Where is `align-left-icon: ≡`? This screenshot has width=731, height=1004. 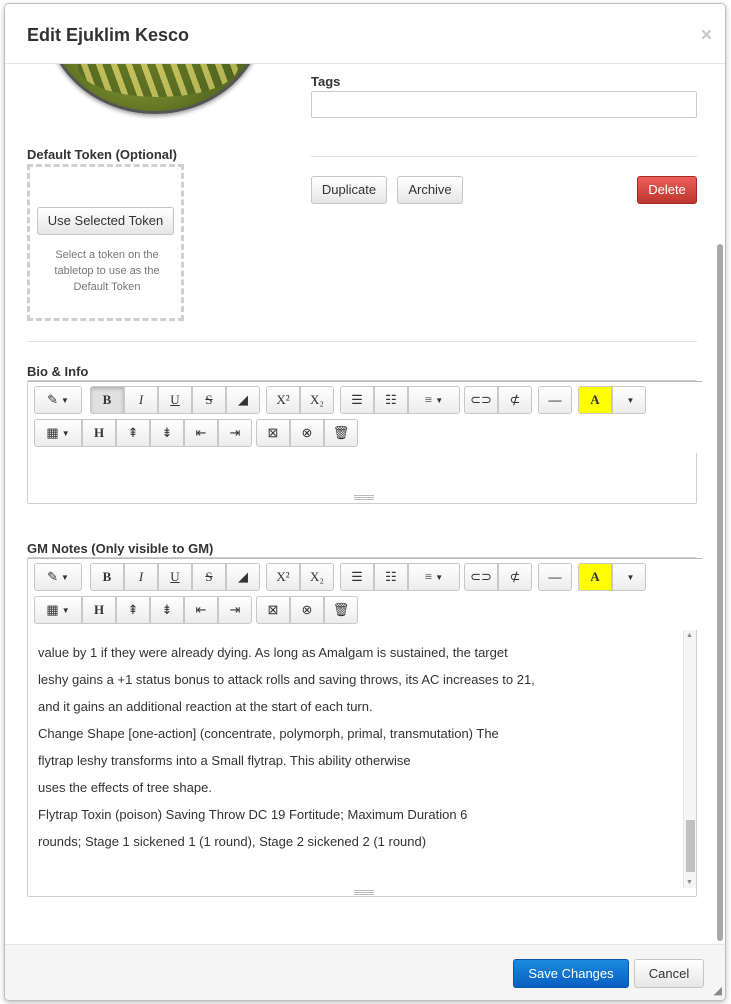
align-left-icon: ≡ is located at coordinates (428, 576).